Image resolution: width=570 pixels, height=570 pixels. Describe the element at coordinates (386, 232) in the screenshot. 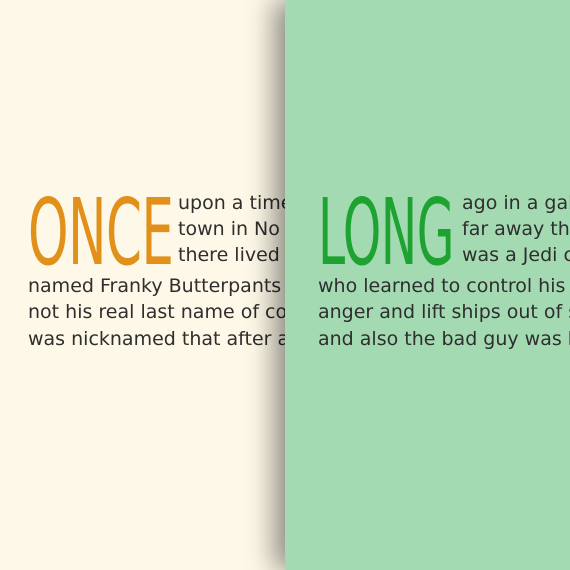

I see `dropcap-long: LONG` at that location.